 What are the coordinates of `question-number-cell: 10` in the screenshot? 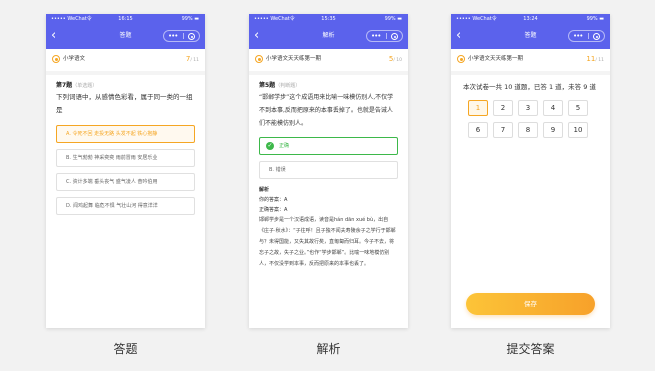 It's located at (578, 130).